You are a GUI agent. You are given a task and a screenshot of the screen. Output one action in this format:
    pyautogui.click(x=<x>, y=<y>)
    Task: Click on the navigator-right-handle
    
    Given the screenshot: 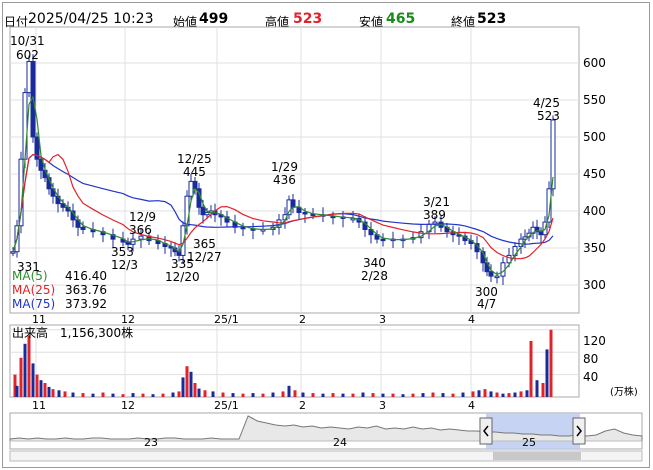 What is the action you would take?
    pyautogui.click(x=579, y=431)
    